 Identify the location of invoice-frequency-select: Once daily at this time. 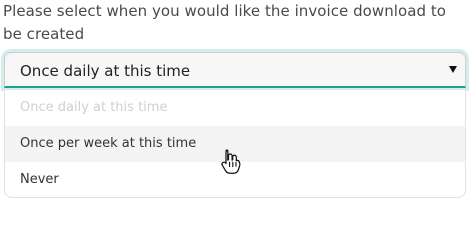
(235, 70).